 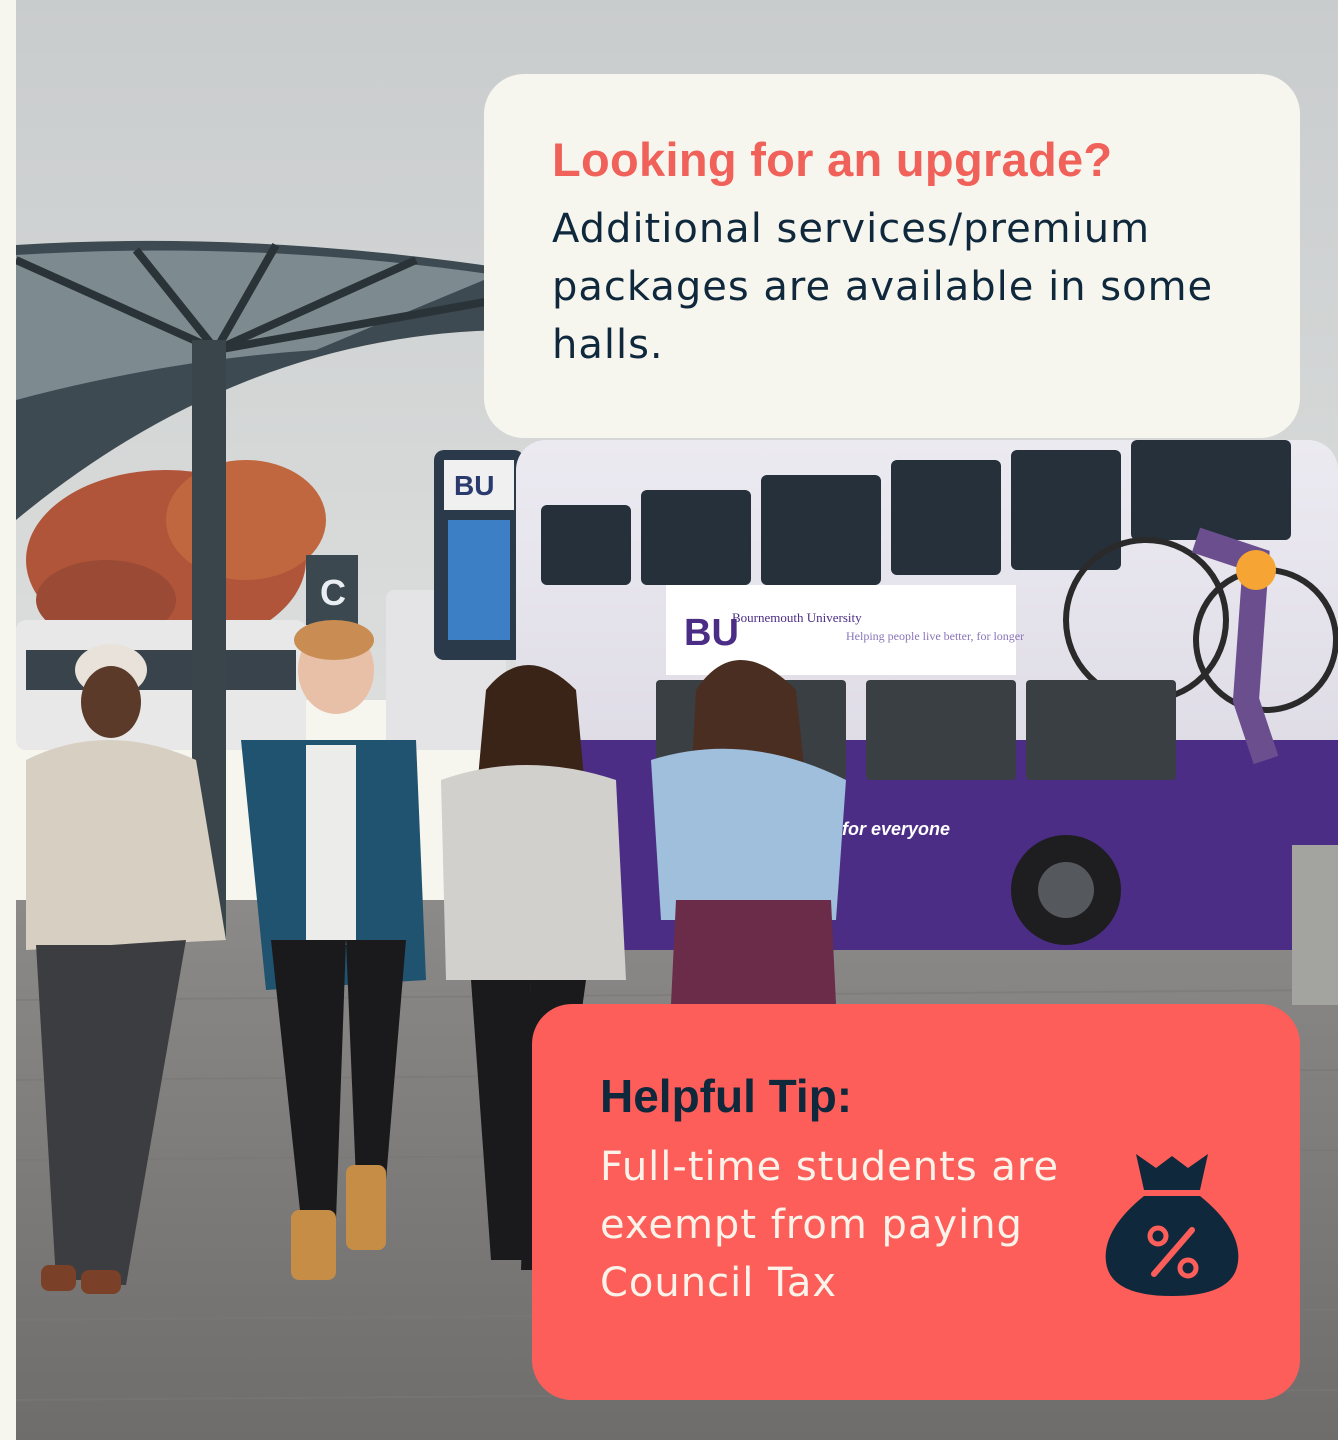 What do you see at coordinates (896, 829) in the screenshot?
I see `bus-side-text: for everyone` at bounding box center [896, 829].